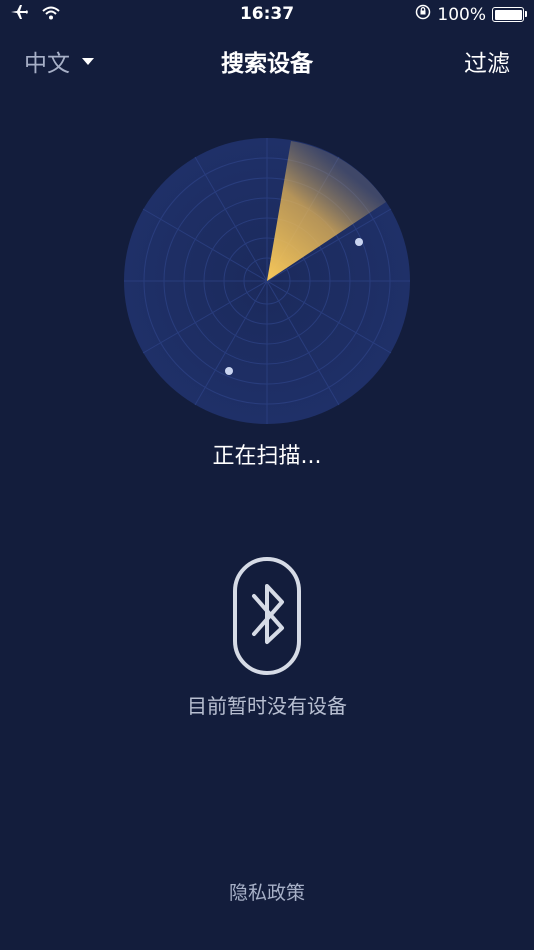 The image size is (534, 950). I want to click on page-title: 搜索设备, so click(267, 64).